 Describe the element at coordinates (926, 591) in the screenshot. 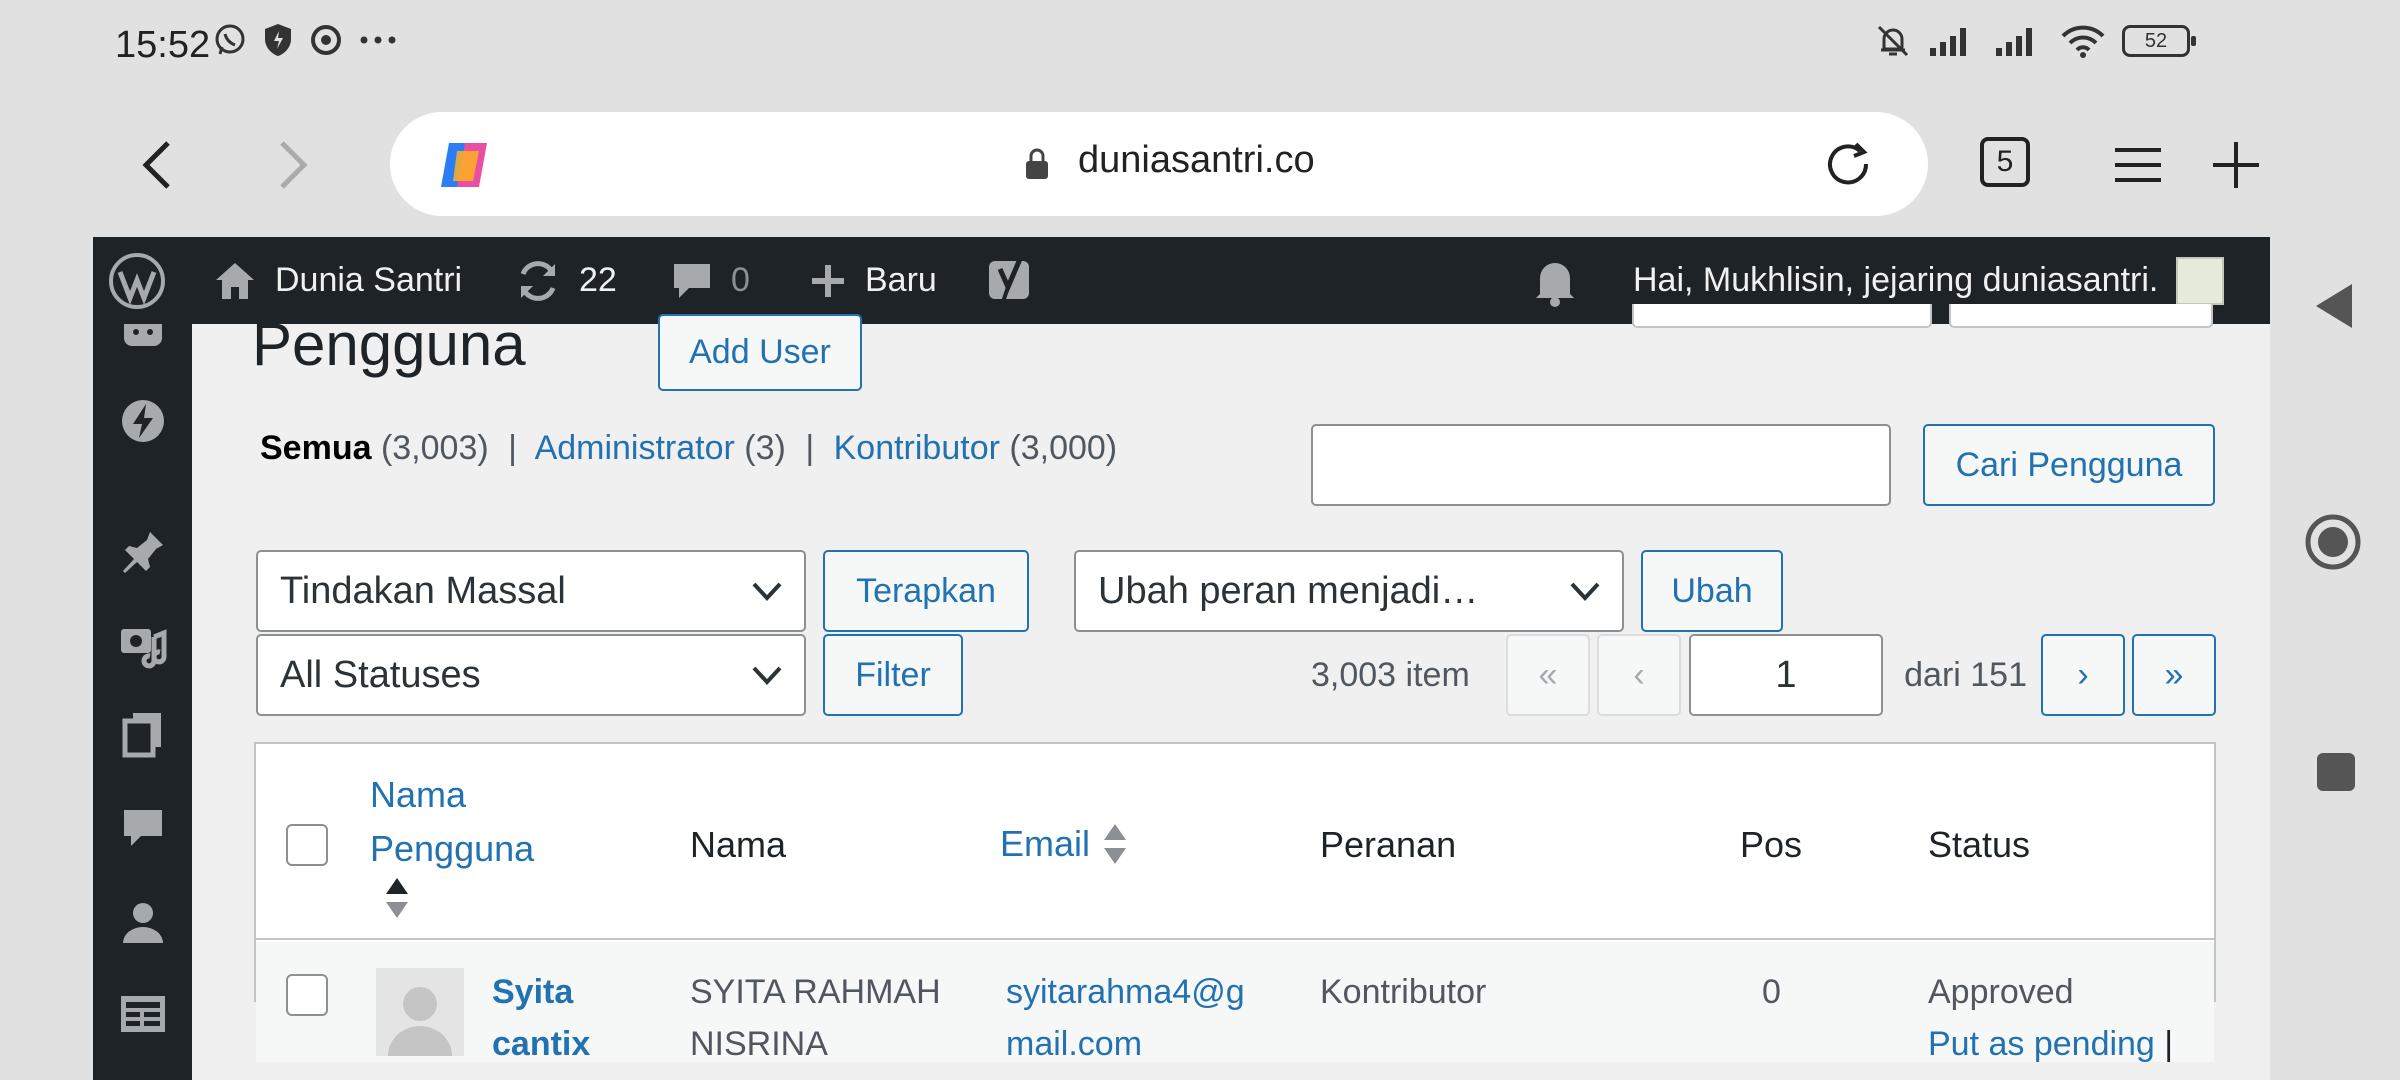

I see `apply-button: Terapkan` at that location.